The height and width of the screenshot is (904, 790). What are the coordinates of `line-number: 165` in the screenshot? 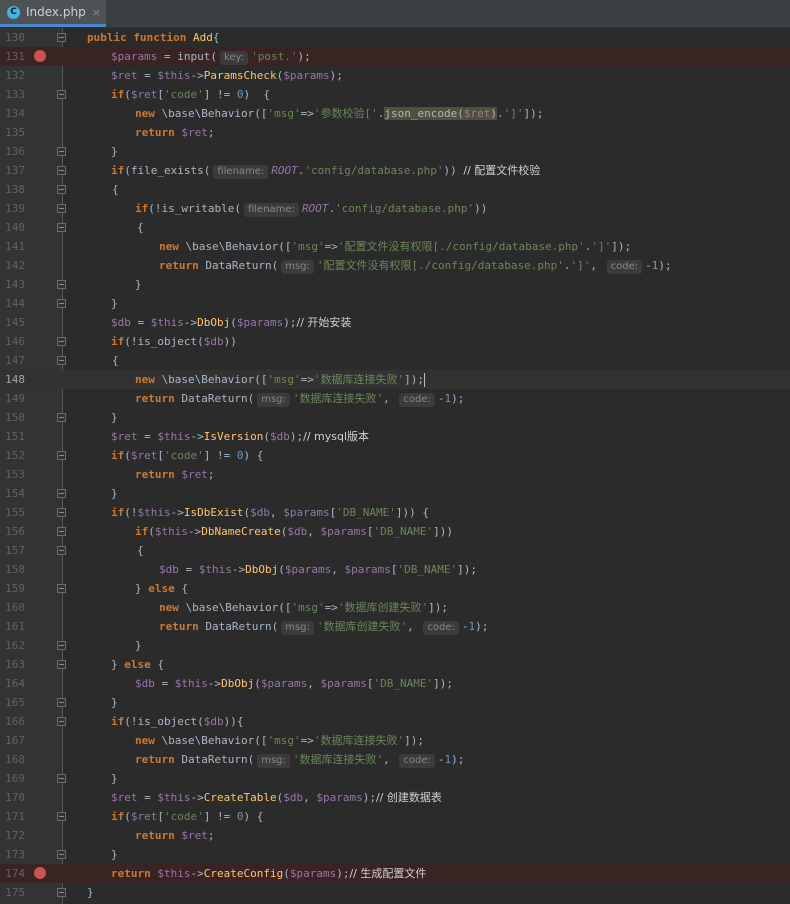 It's located at (12, 702).